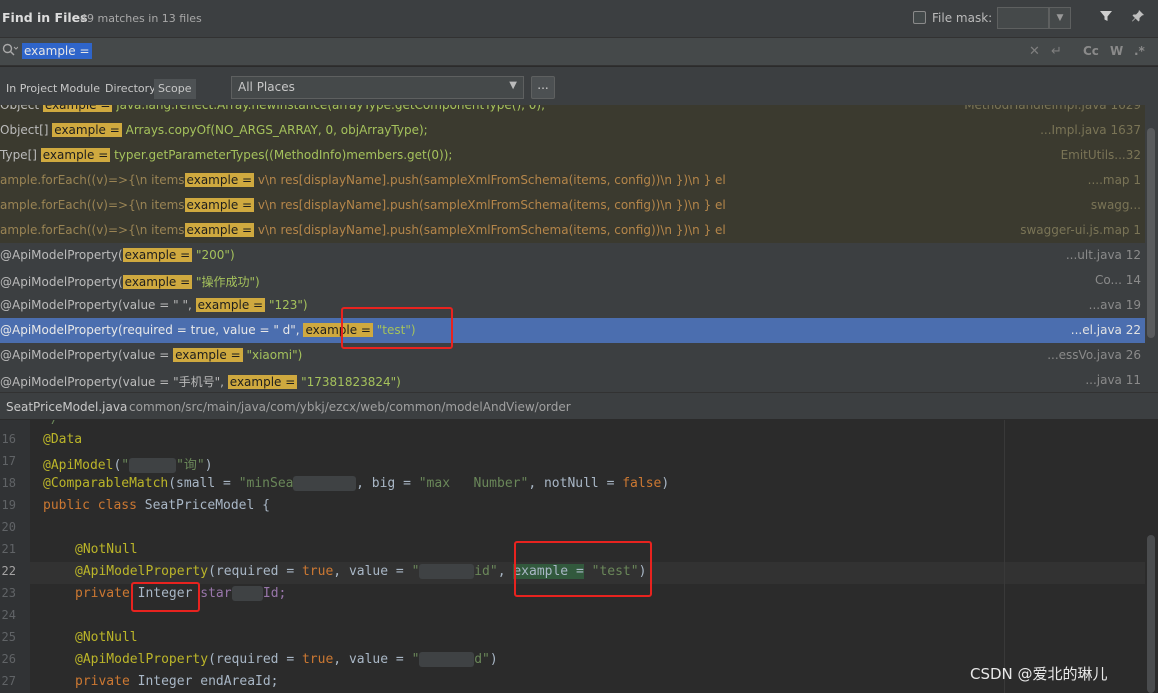 The width and height of the screenshot is (1158, 693). What do you see at coordinates (175, 89) in the screenshot?
I see `tab-scope: Scope` at bounding box center [175, 89].